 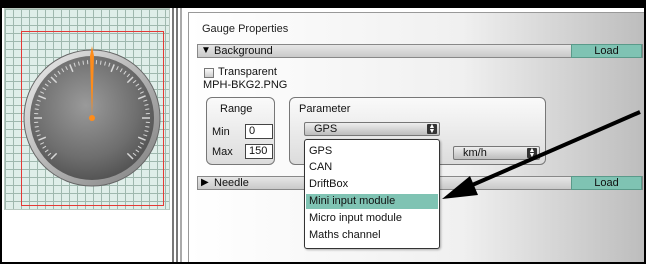 I want to click on parameter-select: GPS ▲ ▼, so click(x=372, y=129).